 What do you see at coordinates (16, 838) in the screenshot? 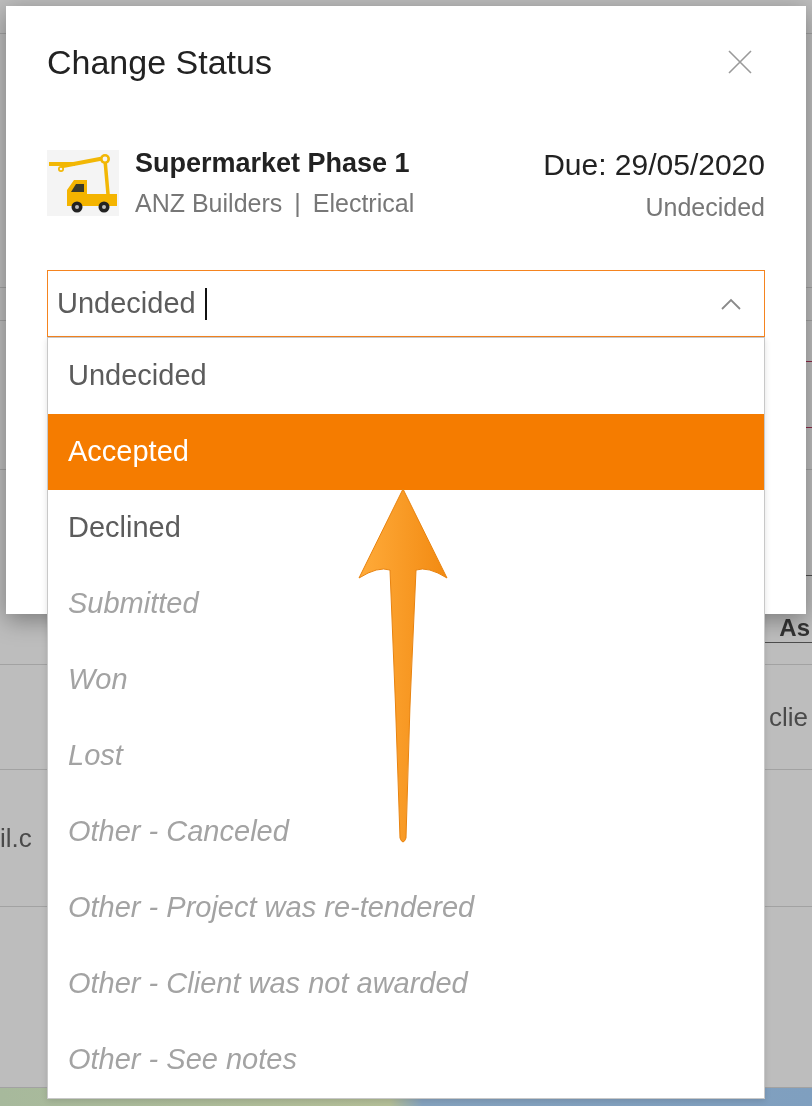
I see `table-cell-text: il.c` at bounding box center [16, 838].